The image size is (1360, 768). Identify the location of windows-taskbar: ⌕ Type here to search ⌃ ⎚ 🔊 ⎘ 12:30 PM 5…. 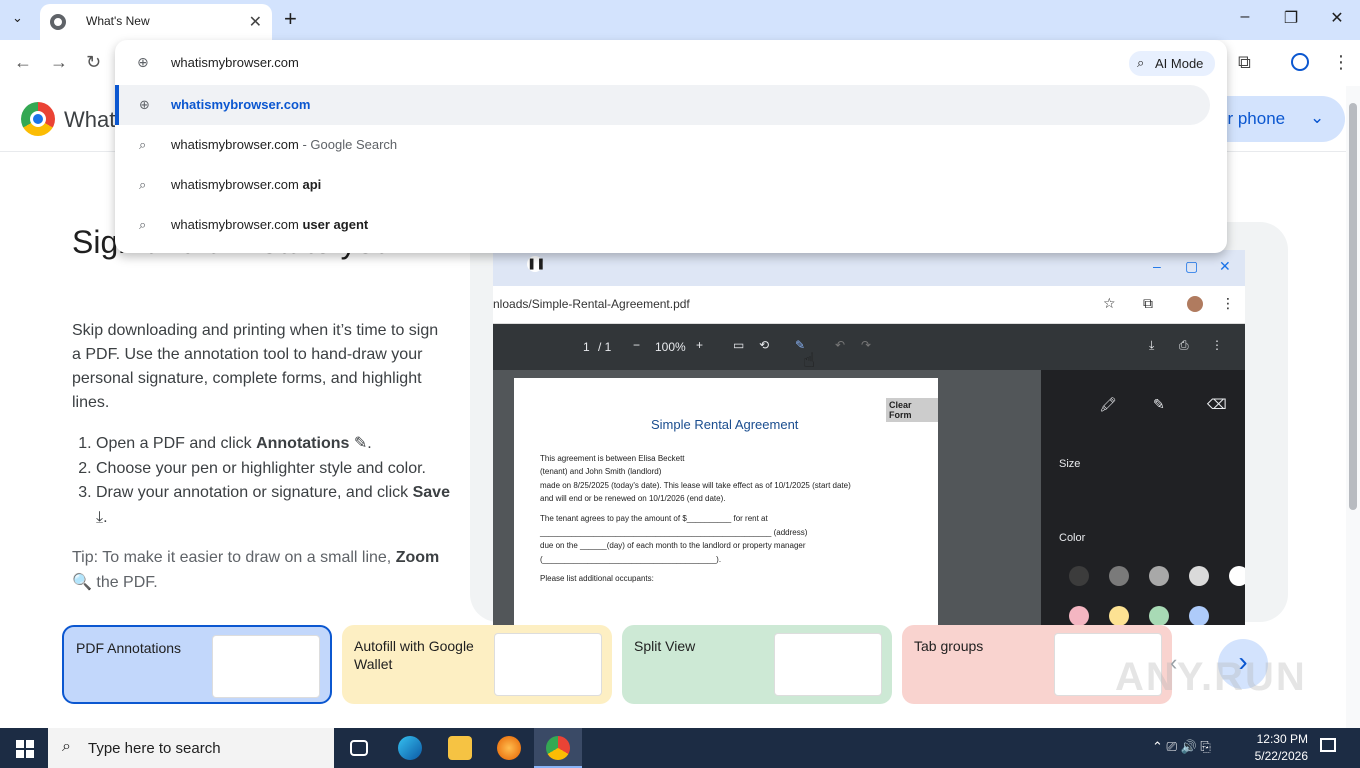
(680, 748).